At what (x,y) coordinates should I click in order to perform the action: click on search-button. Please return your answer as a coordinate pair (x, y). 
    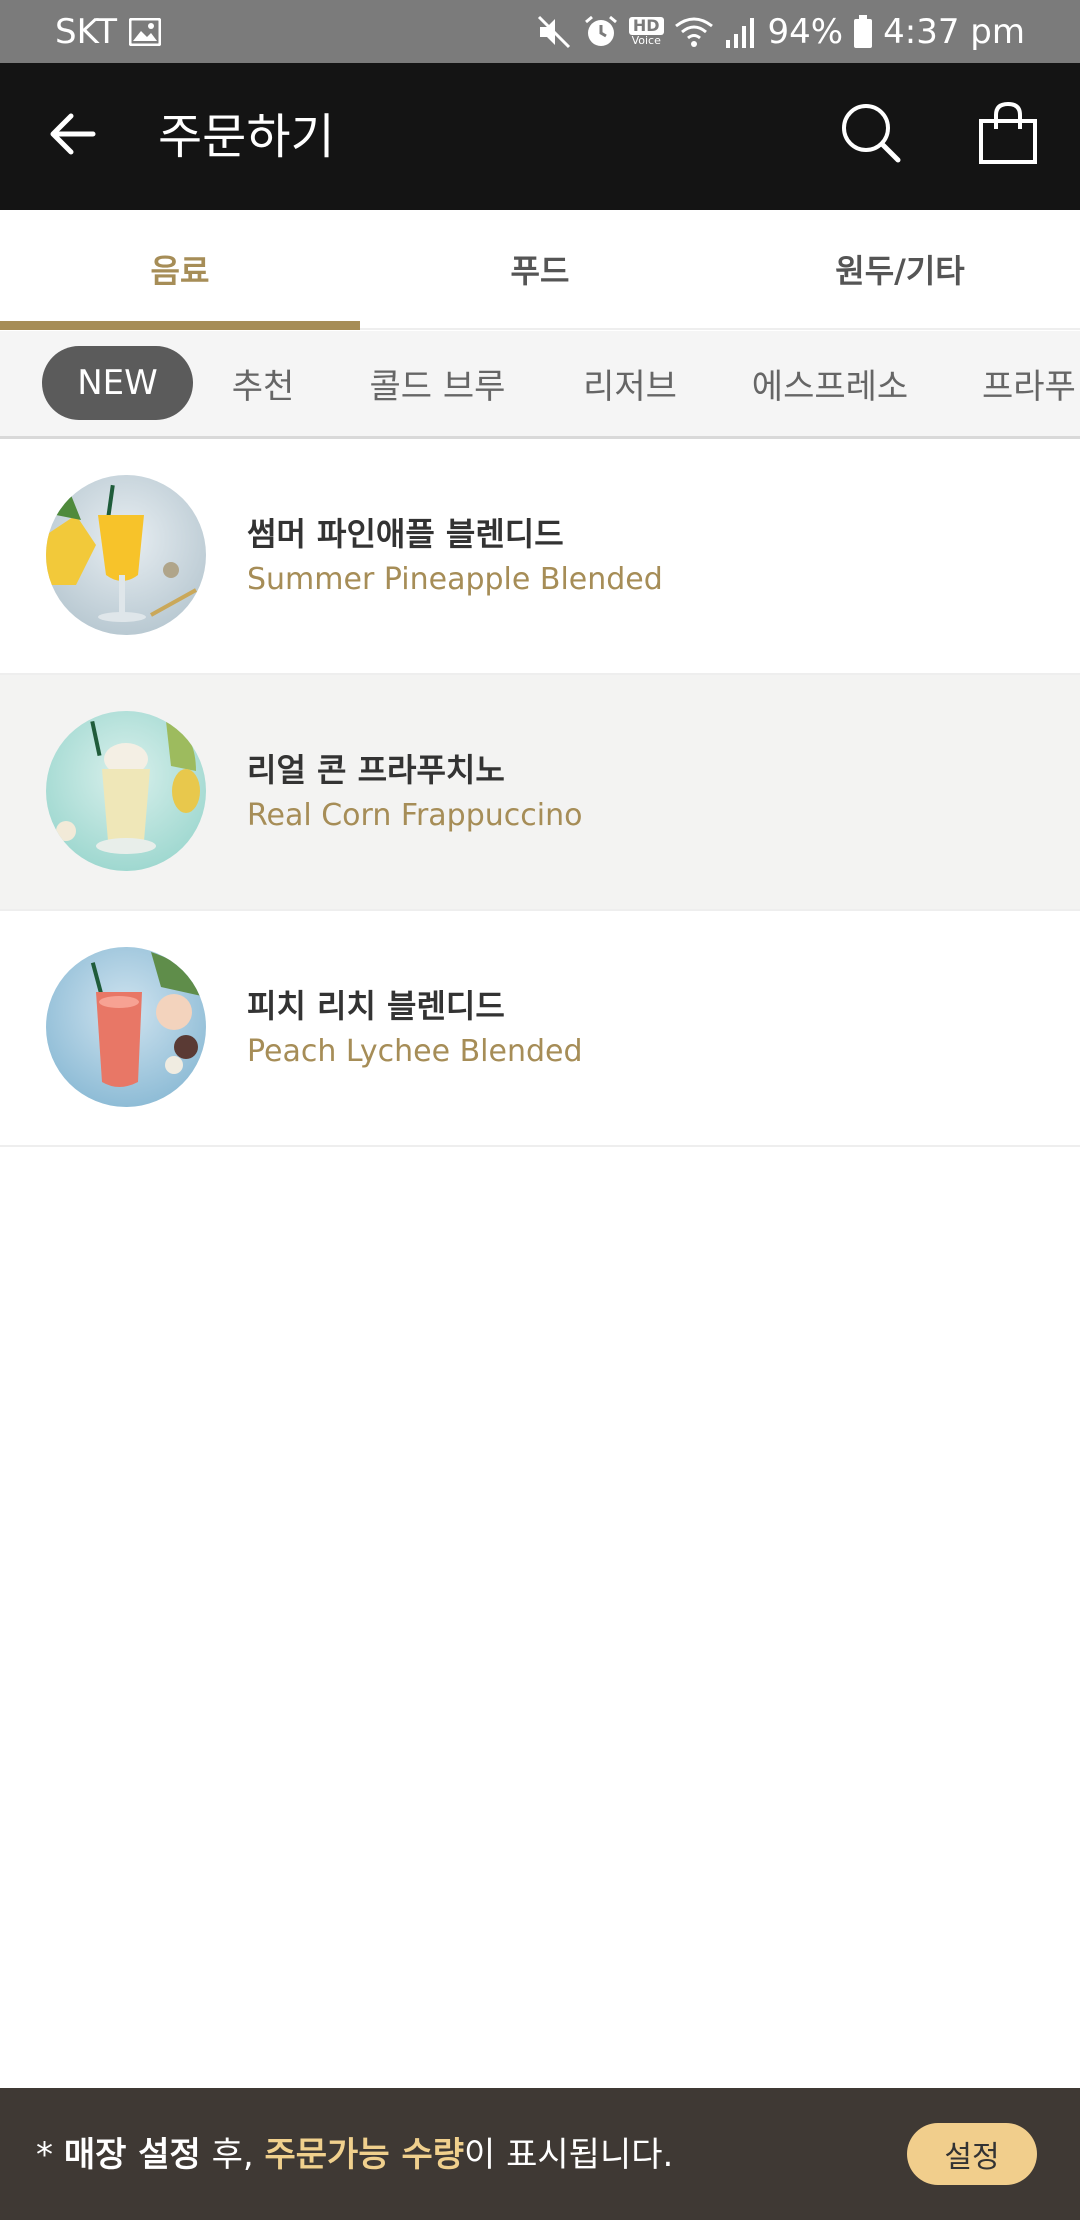
    Looking at the image, I should click on (871, 135).